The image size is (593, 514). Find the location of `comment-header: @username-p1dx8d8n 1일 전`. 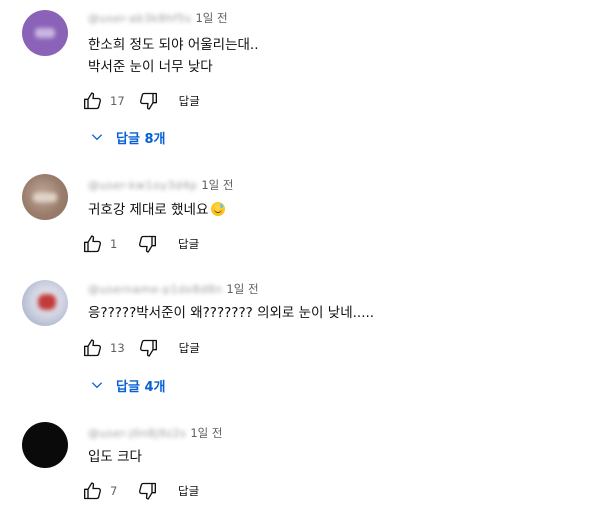

comment-header: @username-p1dx8d8n 1일 전 is located at coordinates (173, 289).